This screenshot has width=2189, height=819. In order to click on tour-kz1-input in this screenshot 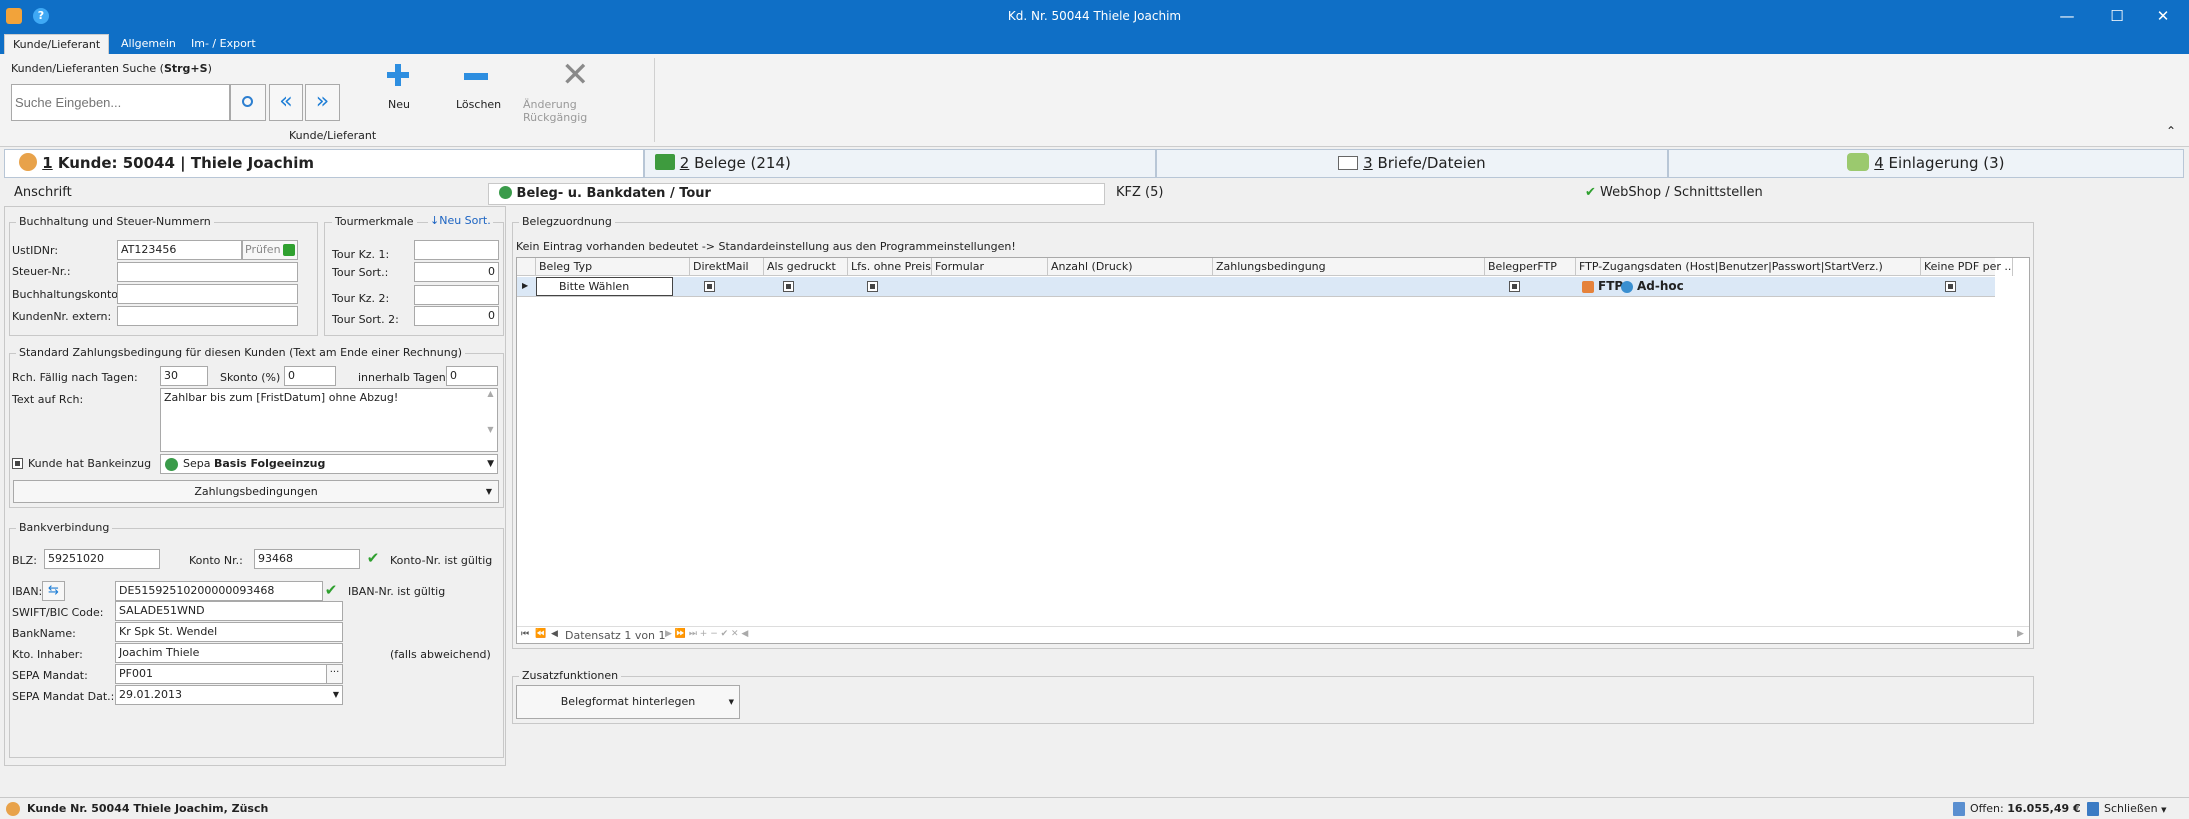, I will do `click(456, 250)`.